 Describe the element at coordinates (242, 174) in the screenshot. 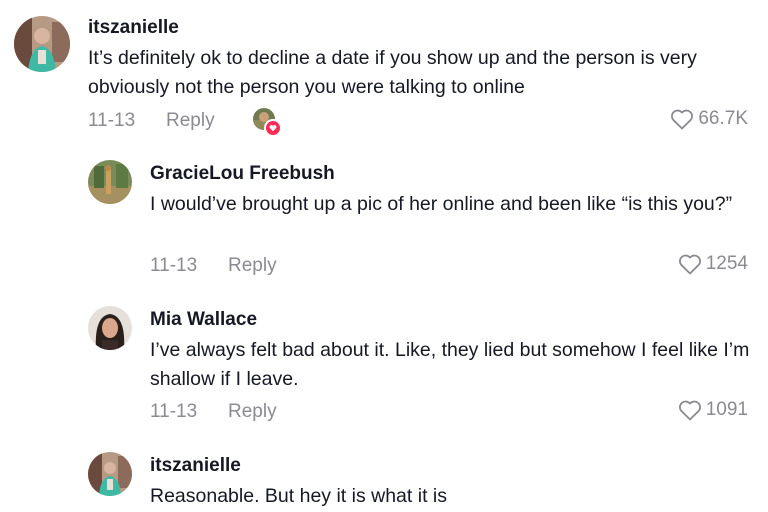

I see `comment-username: GracieLou Freebush` at that location.